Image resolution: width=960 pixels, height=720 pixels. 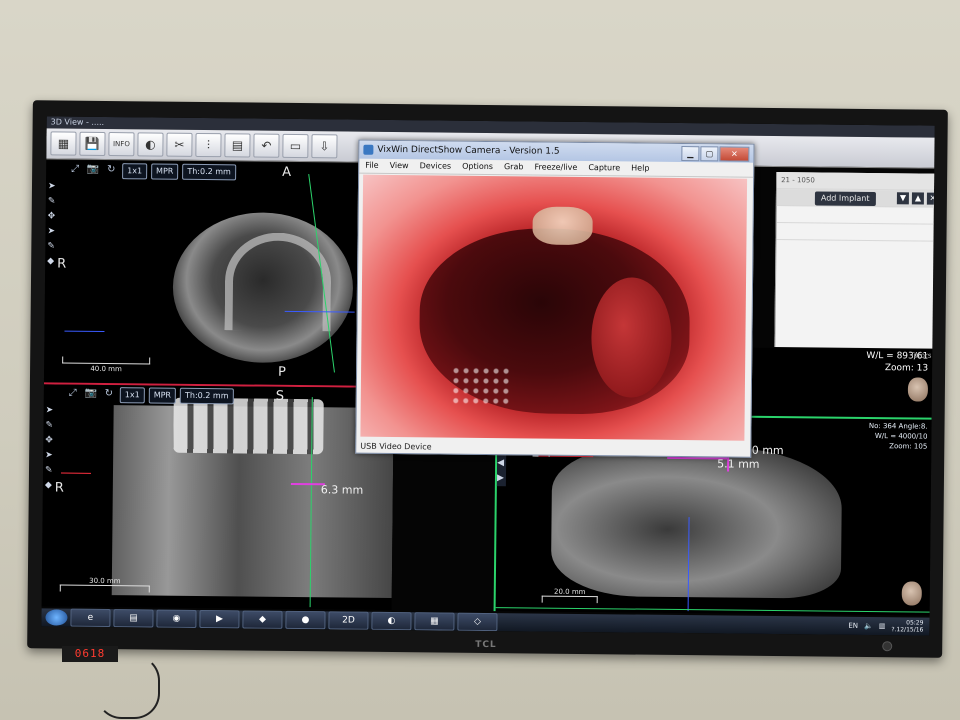 What do you see at coordinates (133, 618) in the screenshot?
I see `taskbar-folder-icon: ▤` at bounding box center [133, 618].